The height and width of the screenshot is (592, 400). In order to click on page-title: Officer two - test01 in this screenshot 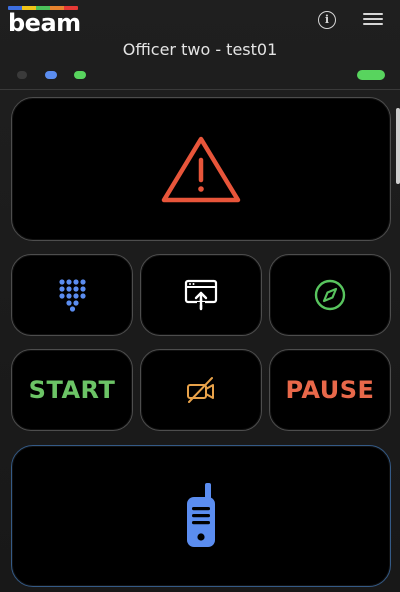, I will do `click(200, 49)`.